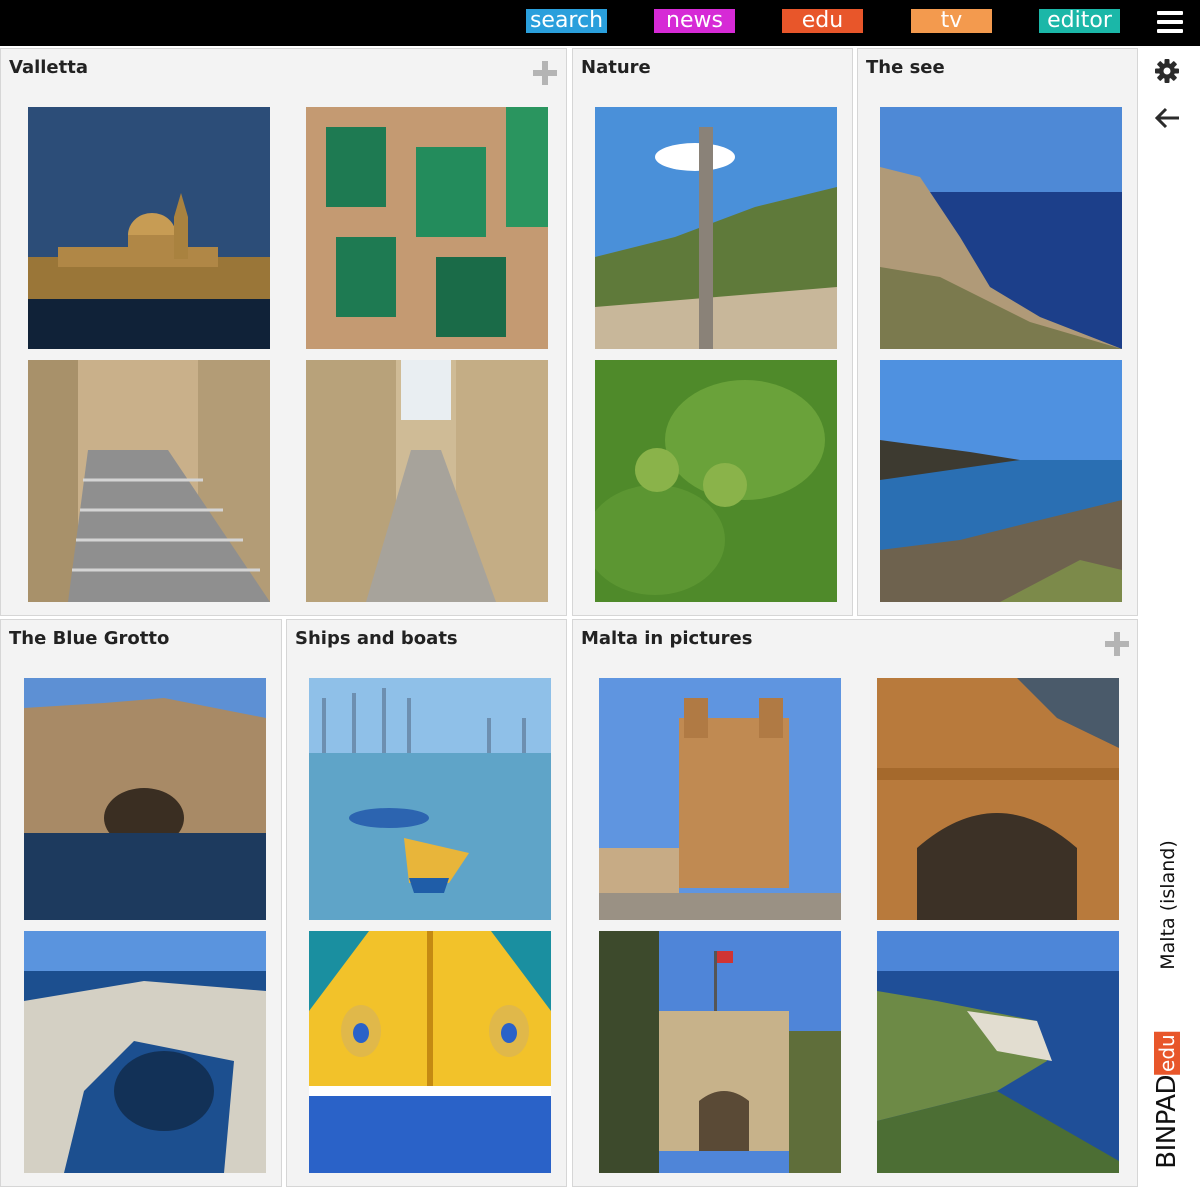 This screenshot has width=1200, height=1198. What do you see at coordinates (1170, 22) in the screenshot?
I see `hamburger-menu-icon` at bounding box center [1170, 22].